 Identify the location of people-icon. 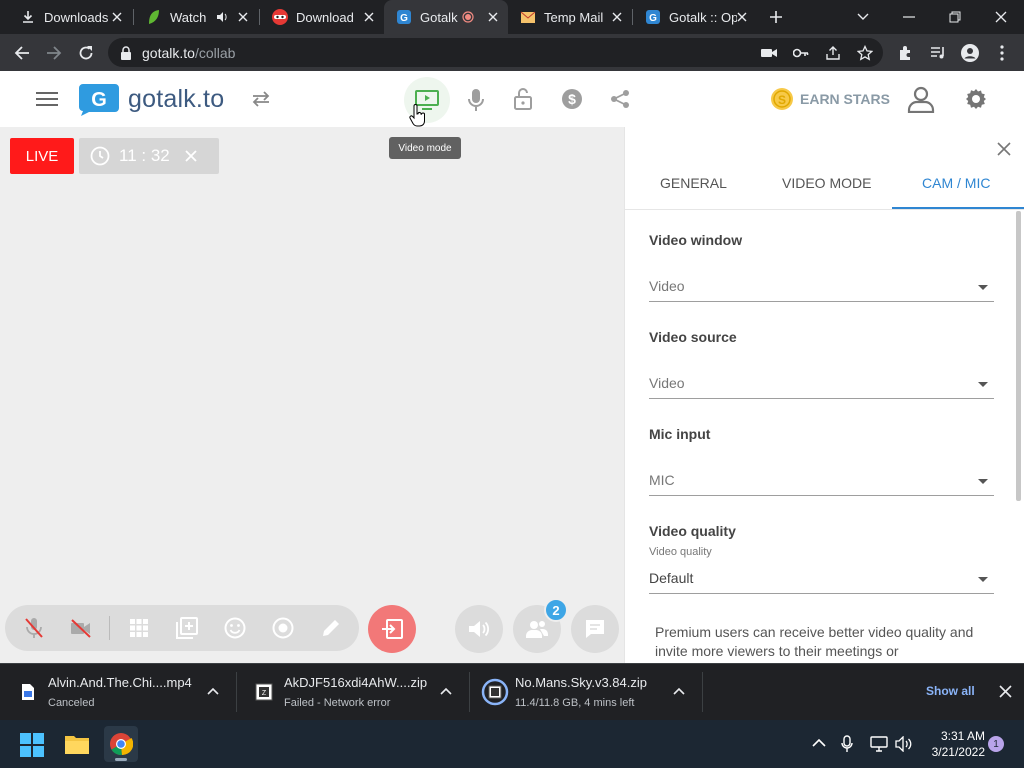
(537, 629).